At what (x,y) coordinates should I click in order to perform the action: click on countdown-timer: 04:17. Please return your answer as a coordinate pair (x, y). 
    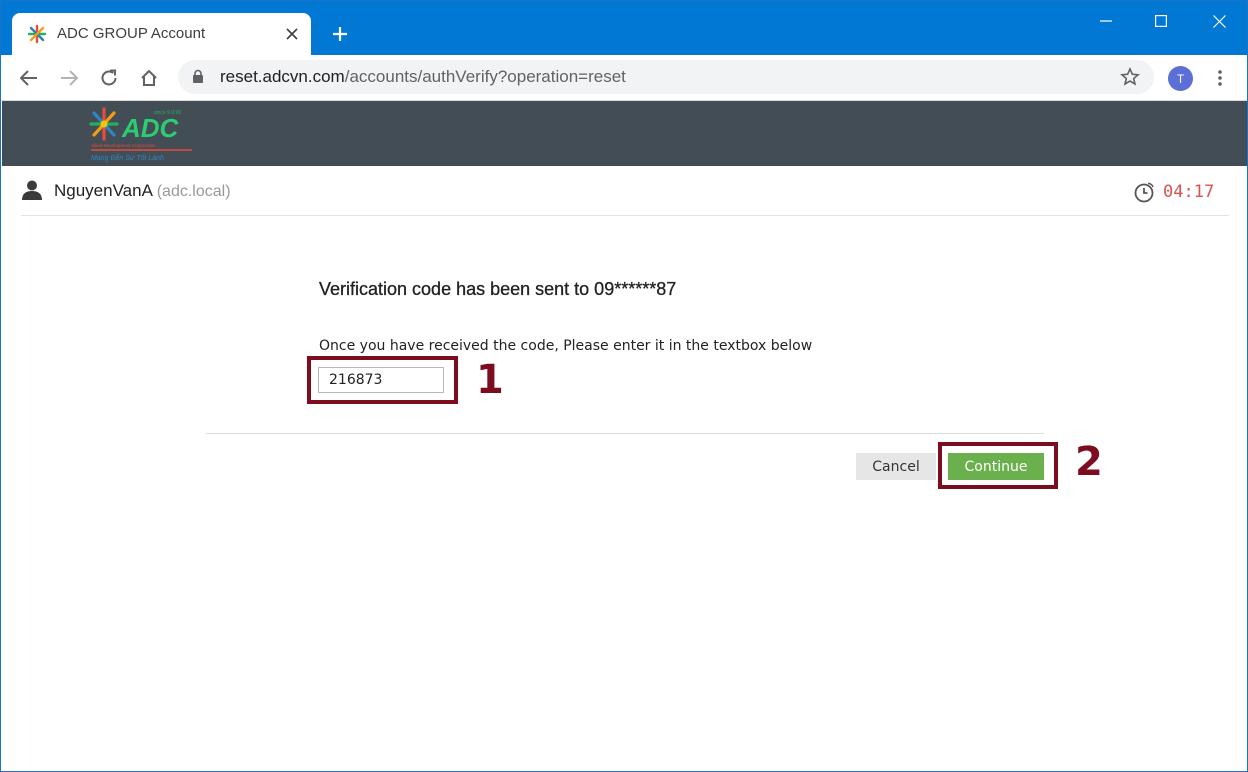
    Looking at the image, I should click on (1189, 192).